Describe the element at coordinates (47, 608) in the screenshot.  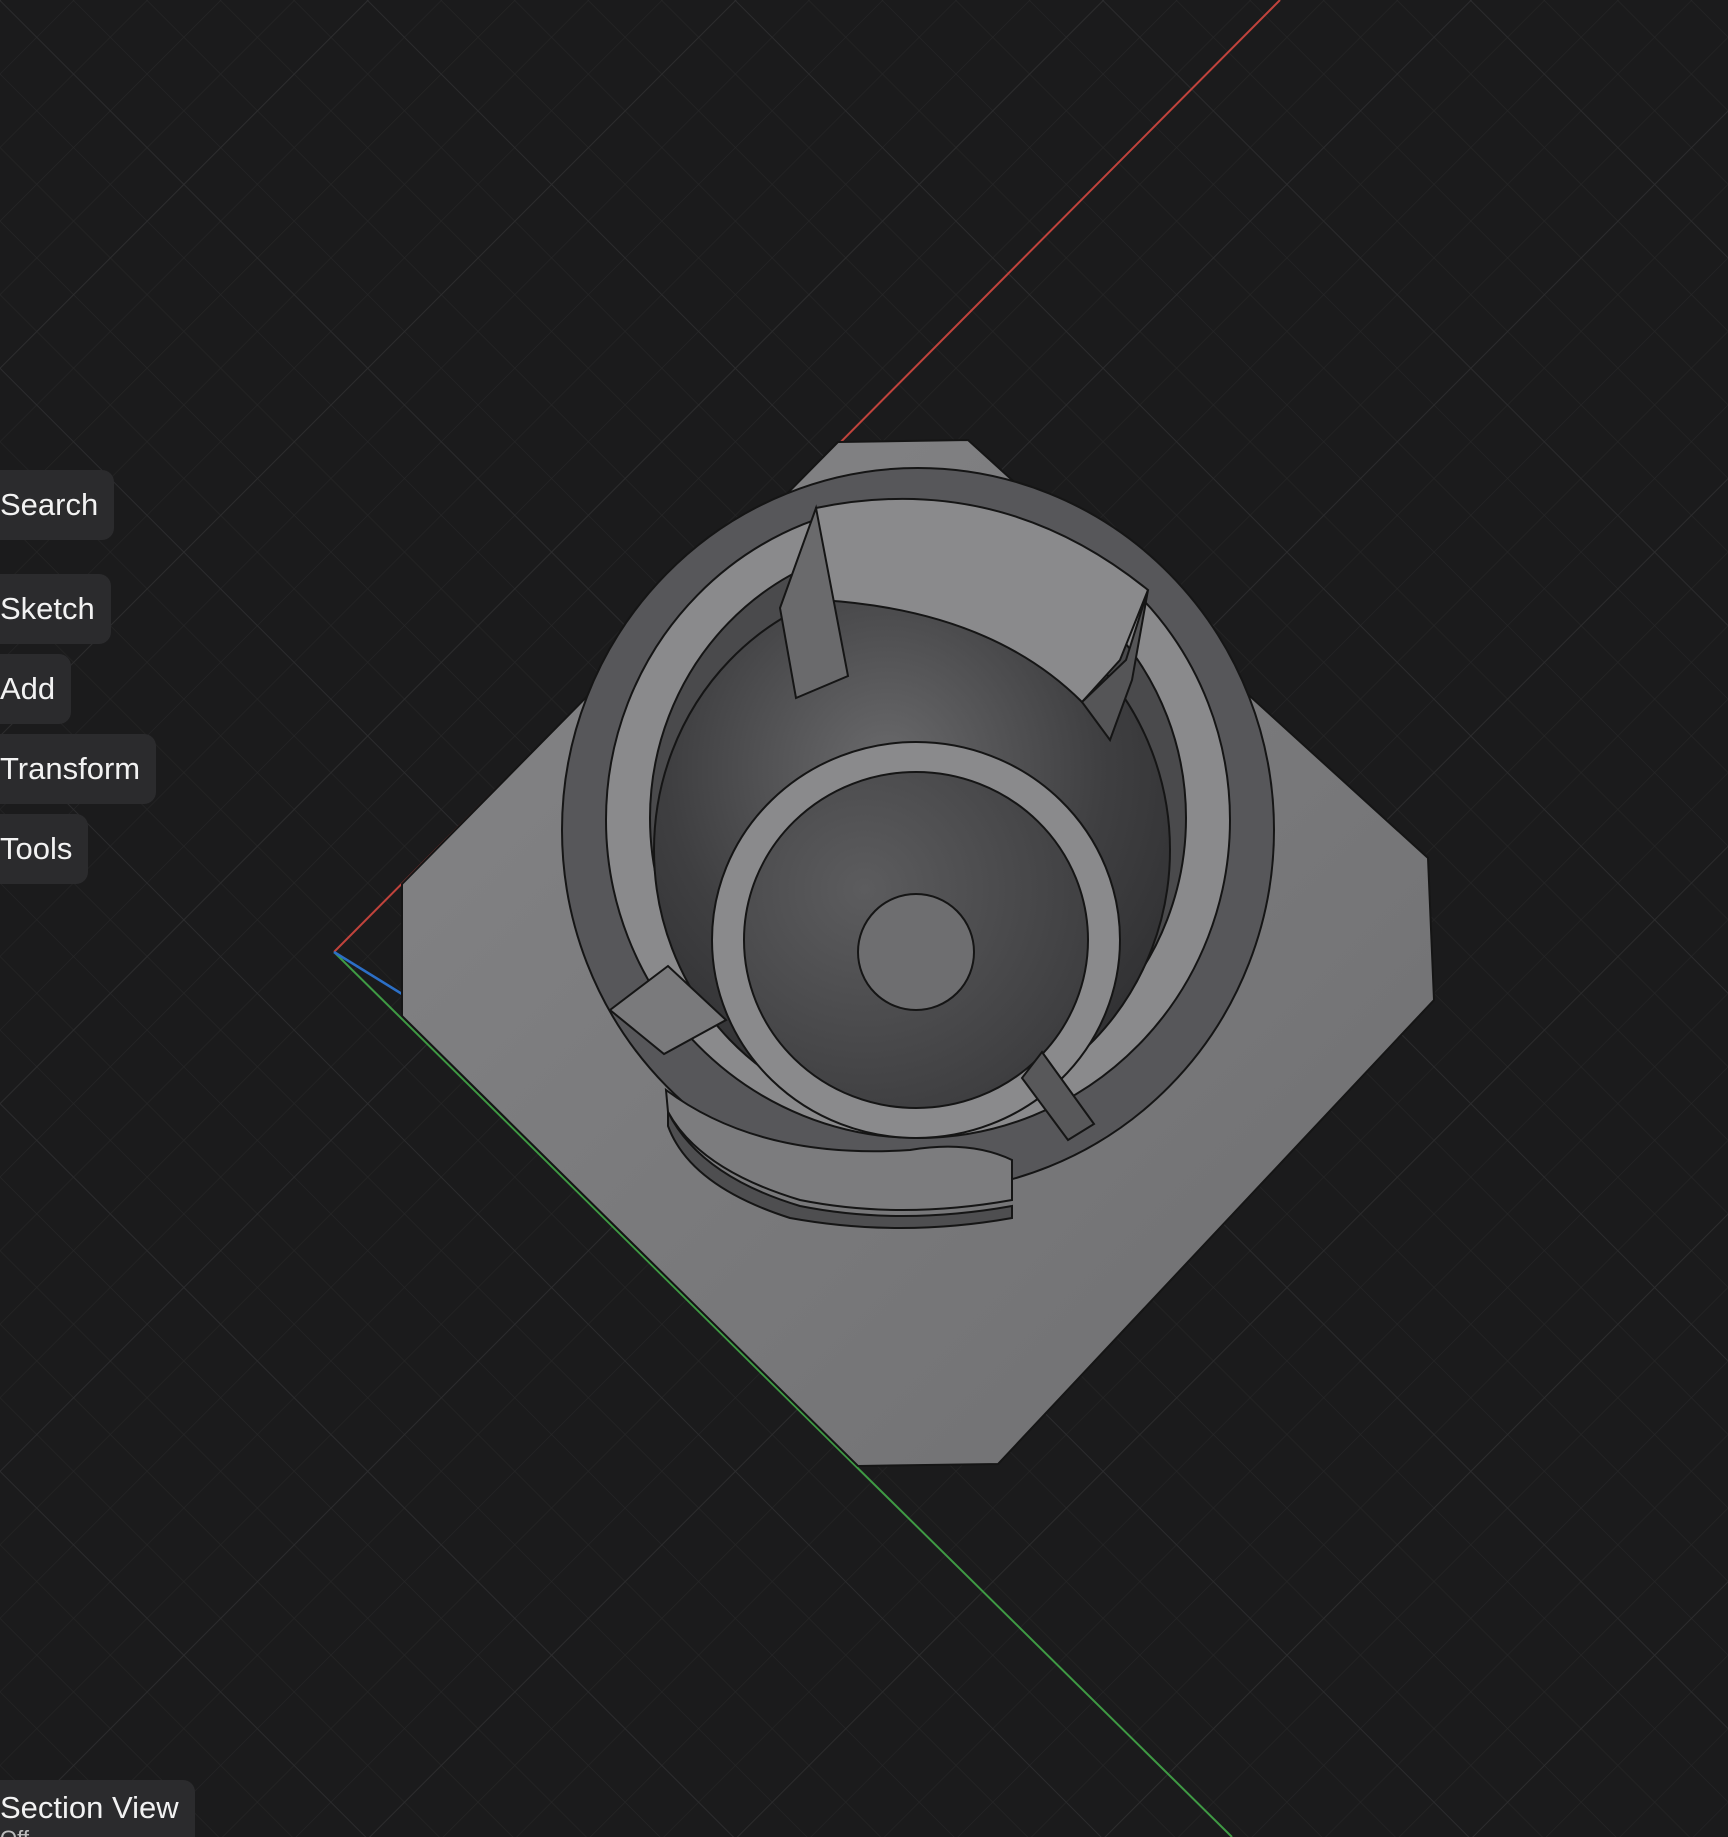
I see `sketch-button-label: Sketch` at that location.